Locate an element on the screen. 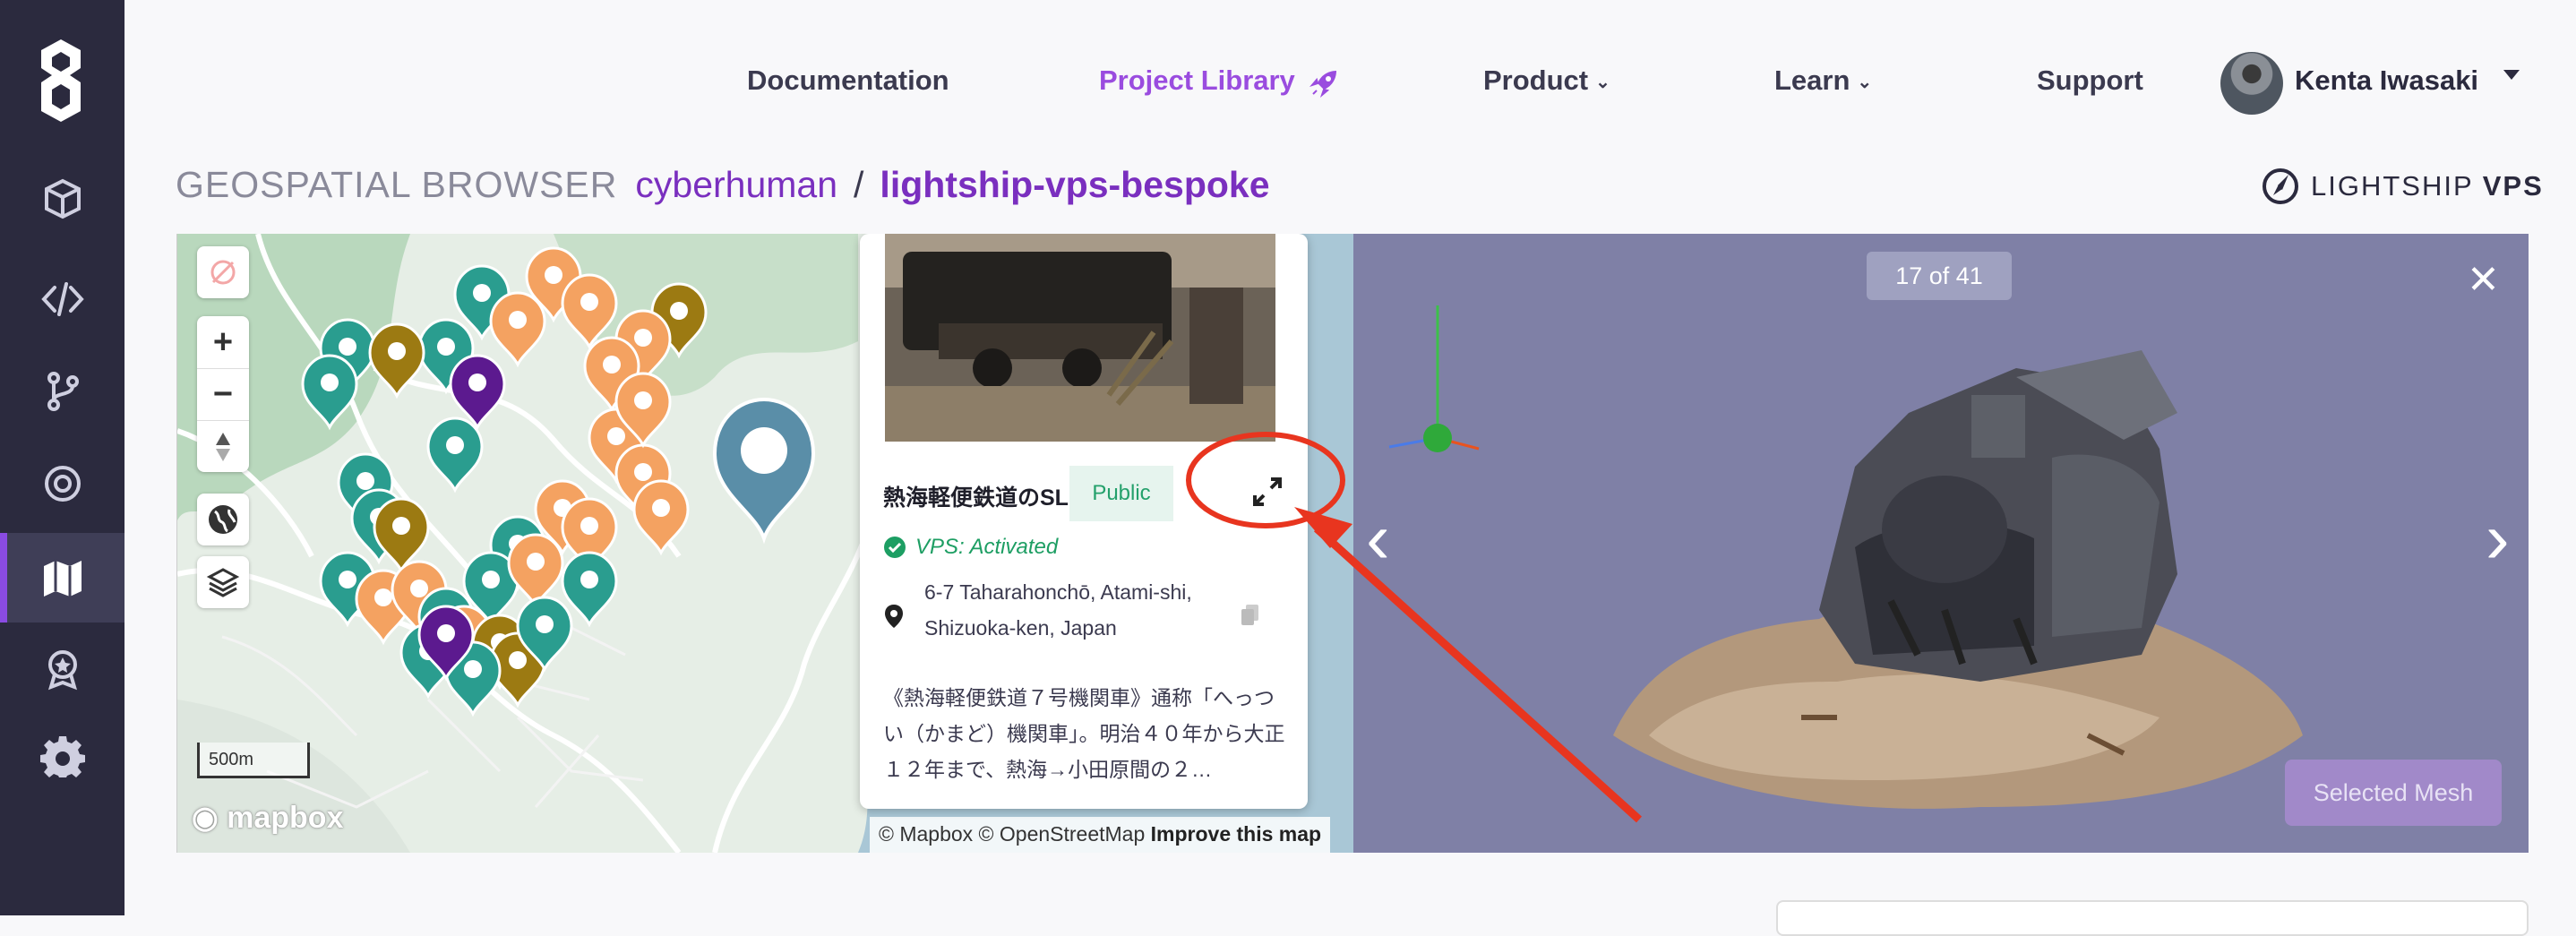  next-mesh-button: › is located at coordinates (2498, 538).